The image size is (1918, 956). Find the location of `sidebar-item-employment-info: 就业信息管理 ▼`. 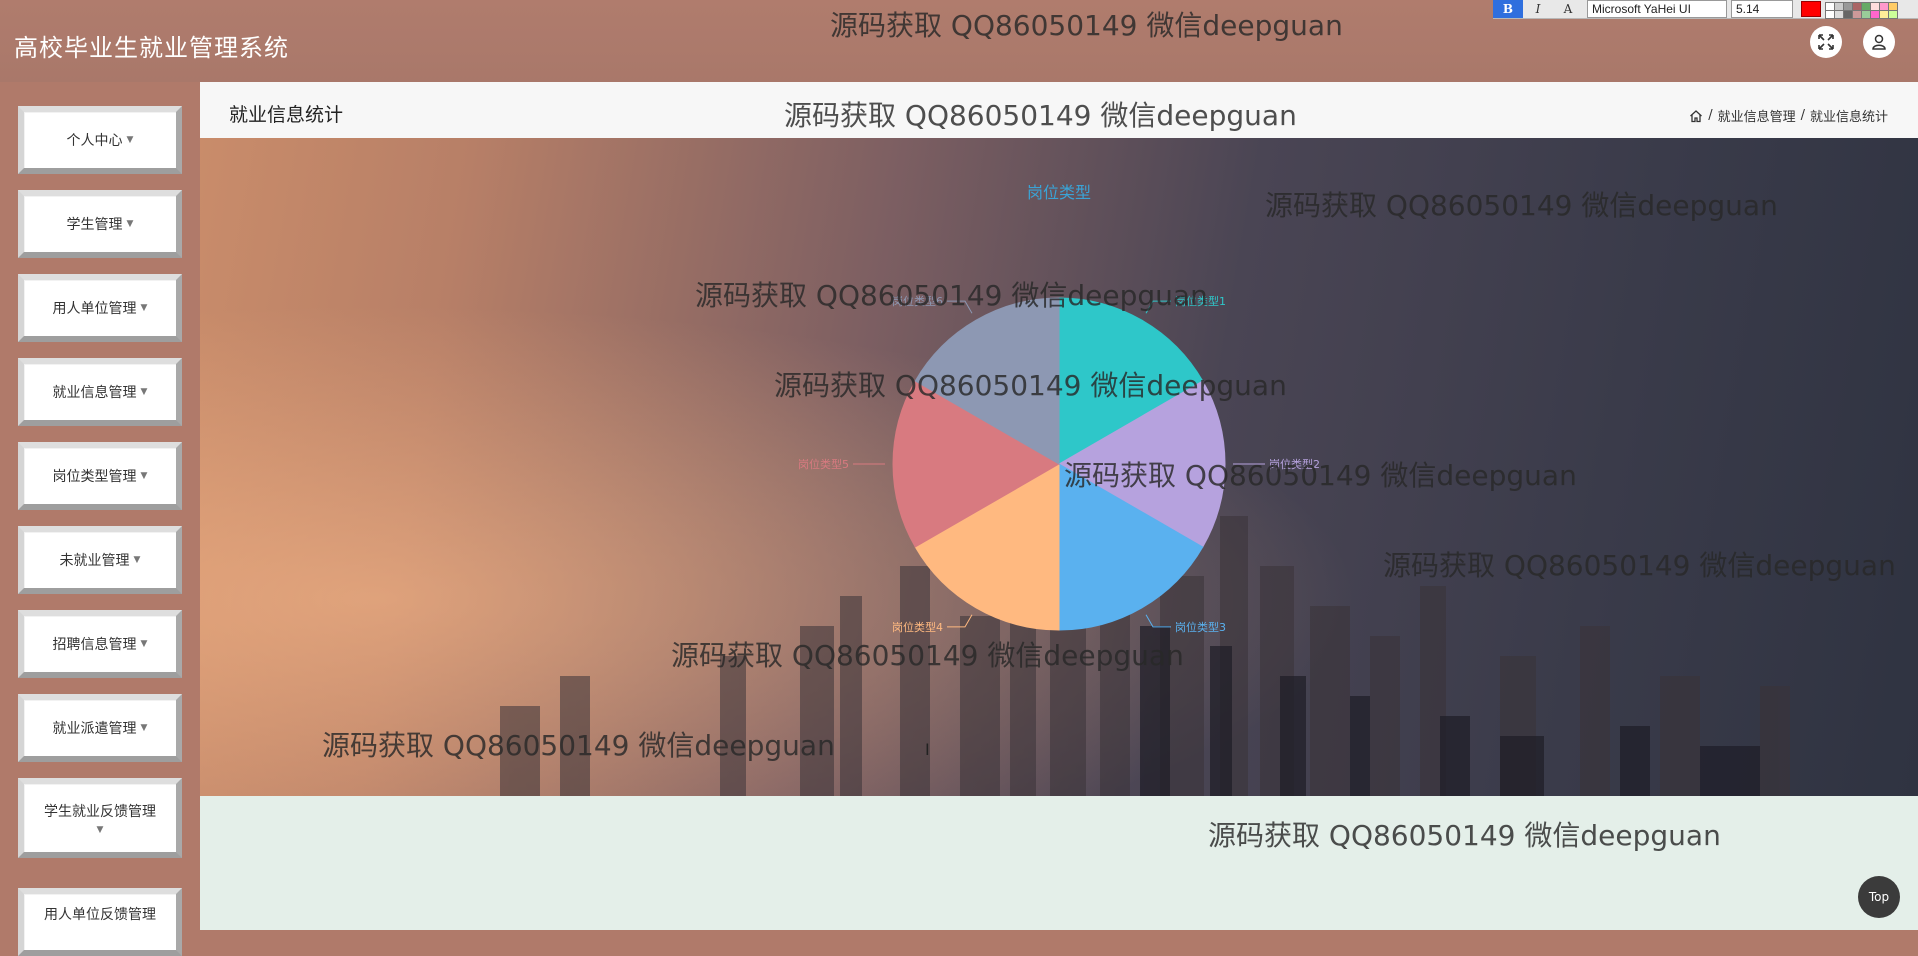

sidebar-item-employment-info: 就业信息管理 ▼ is located at coordinates (100, 392).